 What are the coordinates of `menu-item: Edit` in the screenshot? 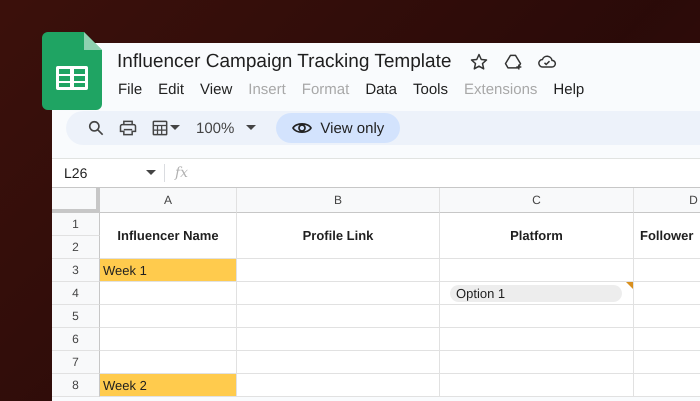 It's located at (175, 89).